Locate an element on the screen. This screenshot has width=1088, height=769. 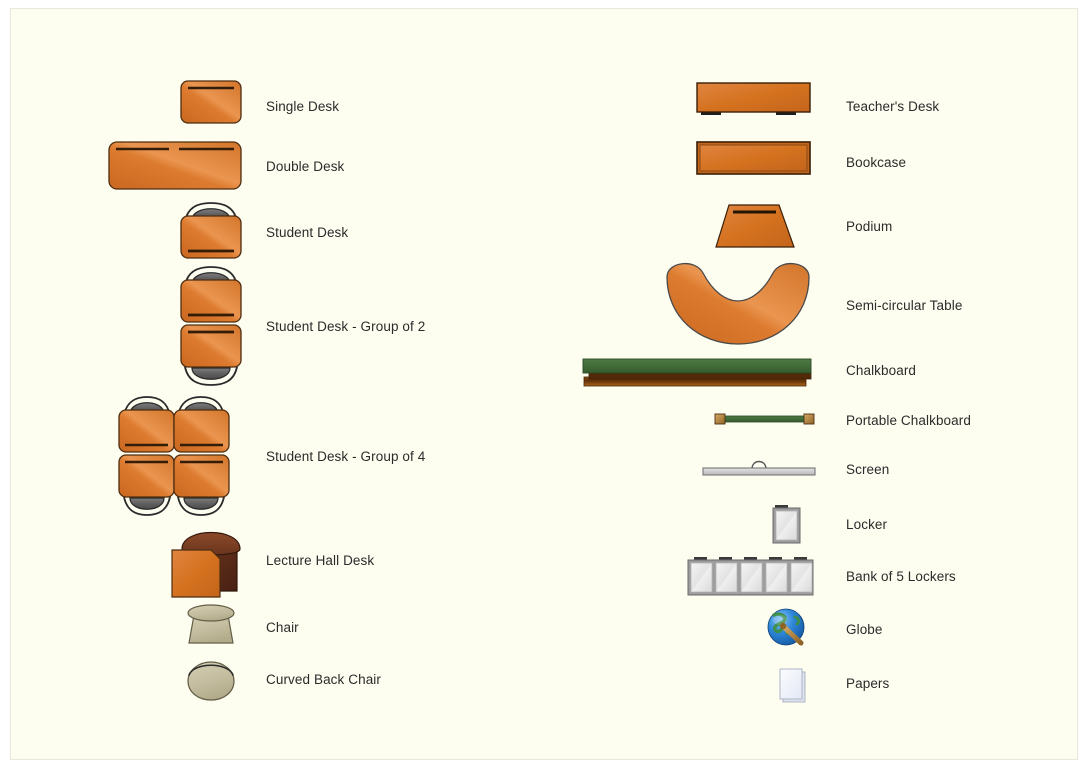
stencil-item-globe: Globe is located at coordinates (777, 629).